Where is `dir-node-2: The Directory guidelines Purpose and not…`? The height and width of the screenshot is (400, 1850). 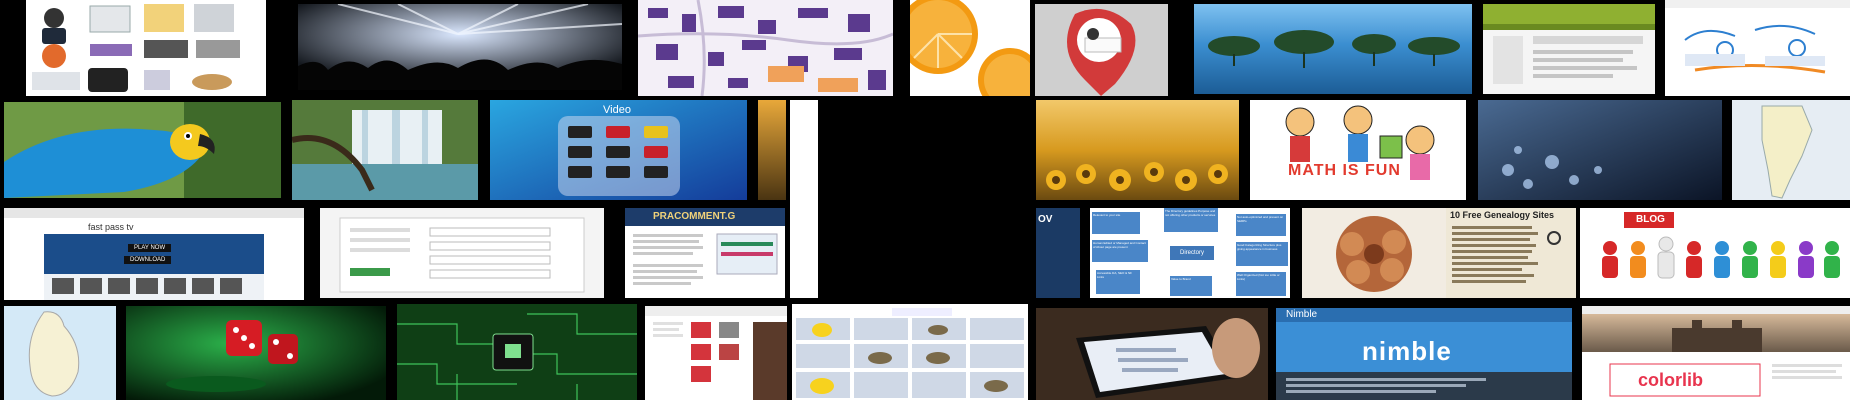 dir-node-2: The Directory guidelines Purpose and not… is located at coordinates (1191, 220).